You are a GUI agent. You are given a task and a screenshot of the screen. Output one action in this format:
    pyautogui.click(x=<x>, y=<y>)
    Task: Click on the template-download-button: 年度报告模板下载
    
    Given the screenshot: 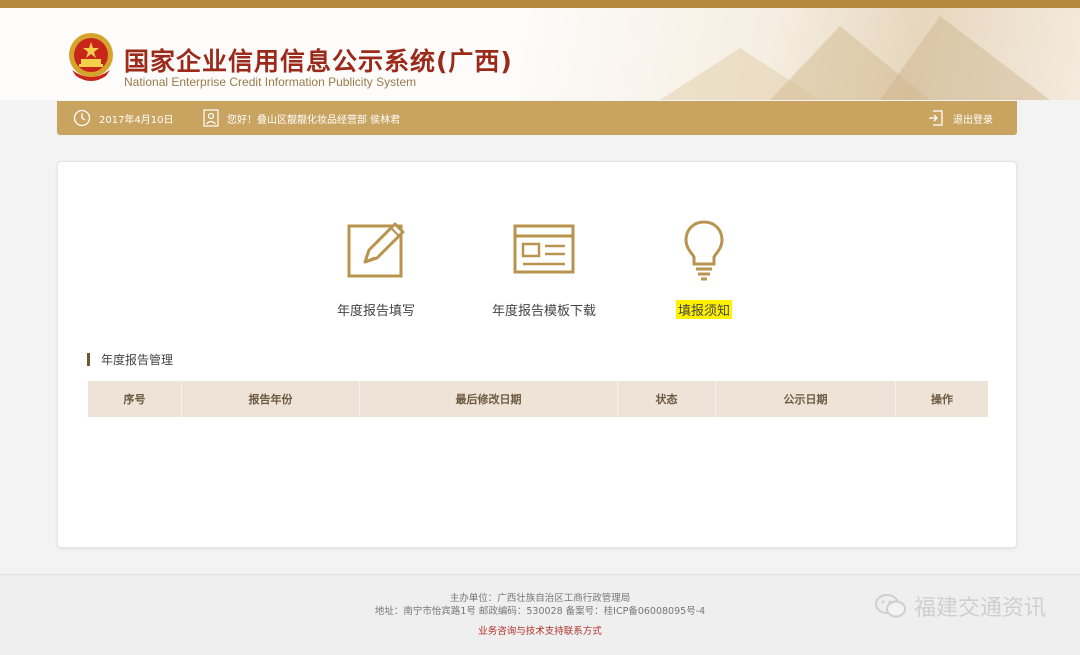 What is the action you would take?
    pyautogui.click(x=544, y=266)
    